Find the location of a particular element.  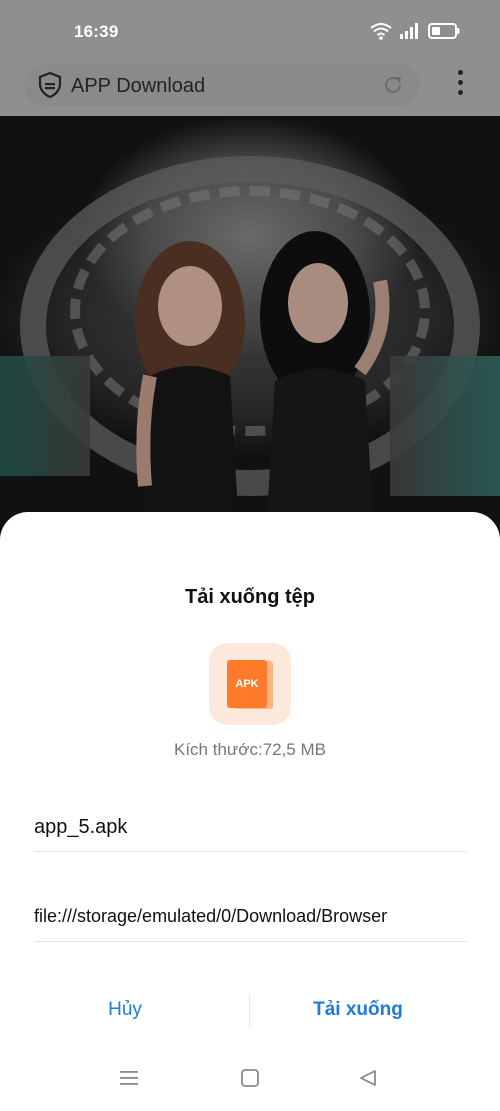

apk-label: APK is located at coordinates (247, 684).